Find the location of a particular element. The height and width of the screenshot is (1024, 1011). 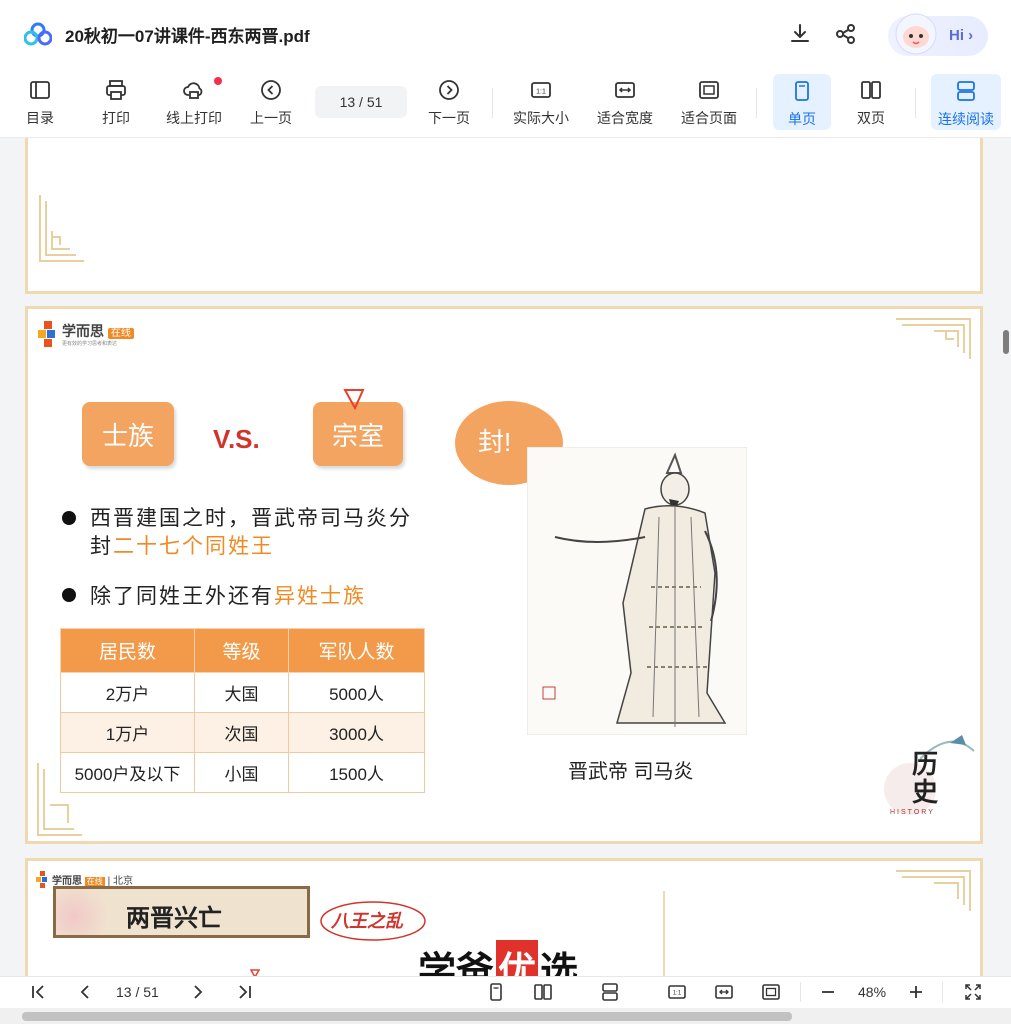

vertical-scrollbar-thumb is located at coordinates (1006, 342).